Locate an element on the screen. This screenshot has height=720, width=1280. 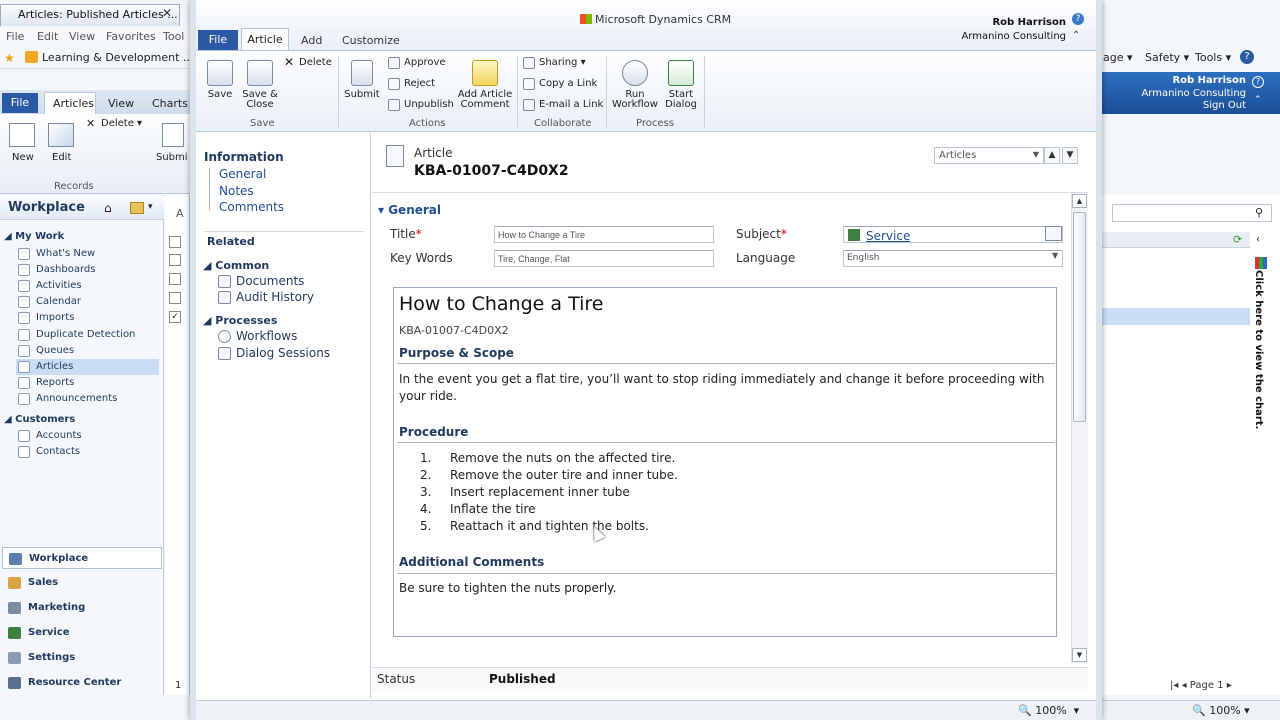
tab-customize: Customize is located at coordinates (371, 40).